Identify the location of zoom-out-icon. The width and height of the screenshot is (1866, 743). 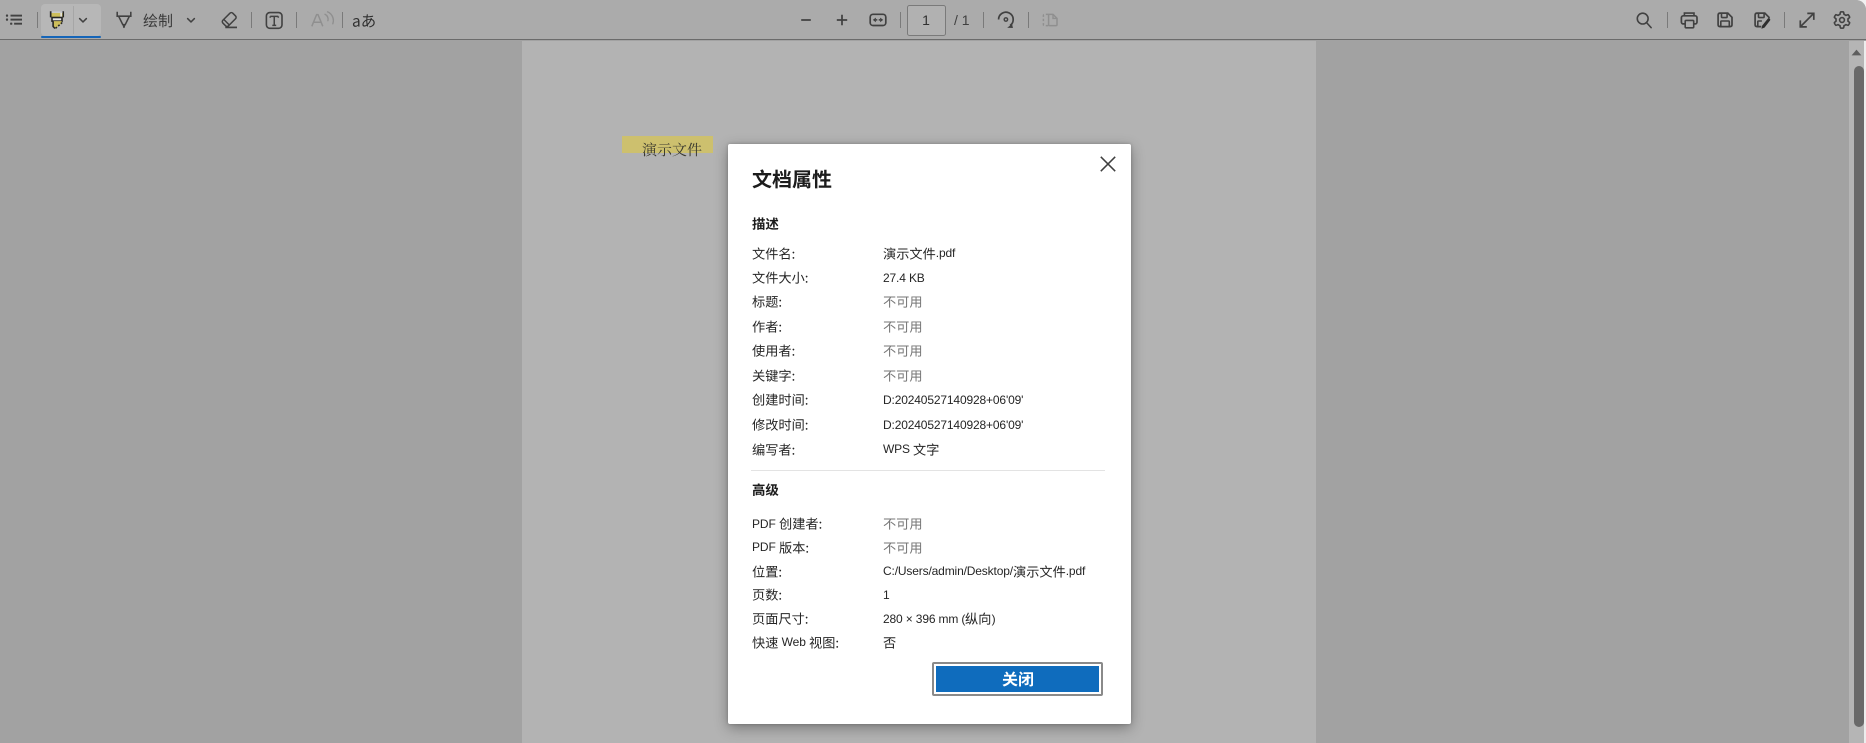
(806, 20).